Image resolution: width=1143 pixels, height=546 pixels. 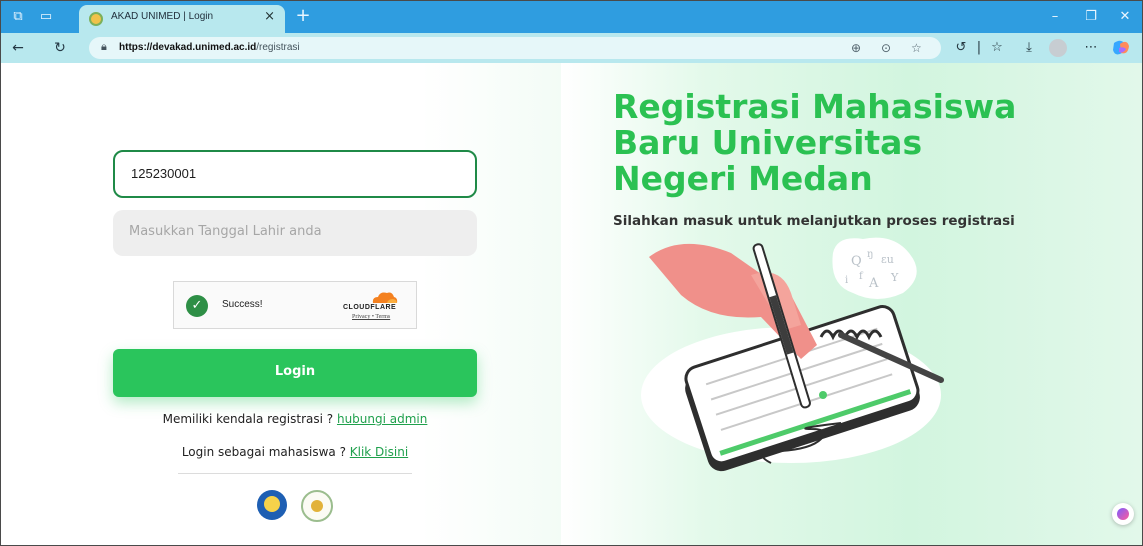 What do you see at coordinates (303, 17) in the screenshot?
I see `new-tab-button: +` at bounding box center [303, 17].